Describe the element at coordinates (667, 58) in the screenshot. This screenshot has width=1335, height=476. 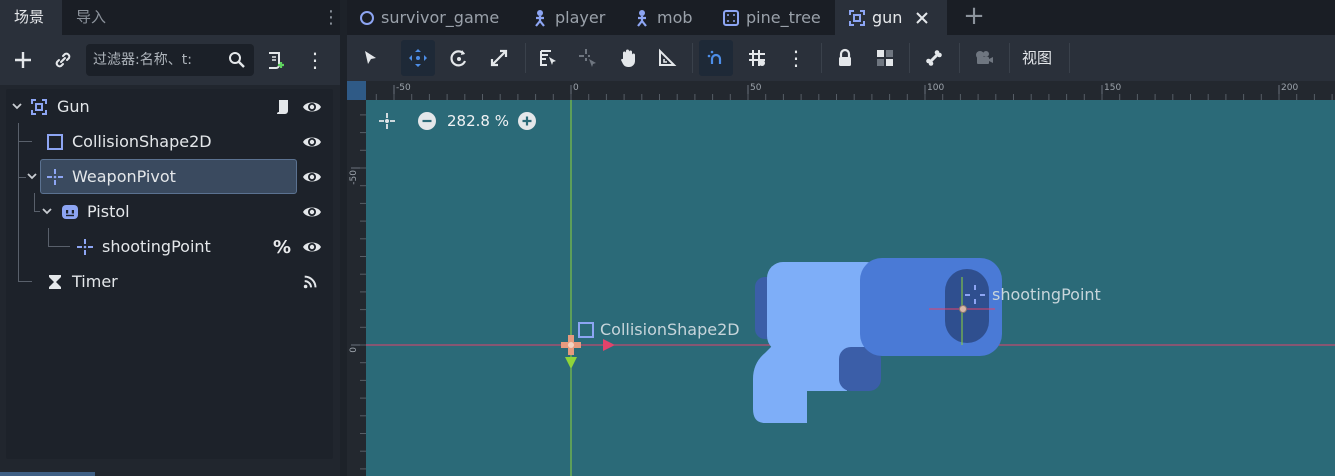
I see `ruler-mode-icon` at that location.